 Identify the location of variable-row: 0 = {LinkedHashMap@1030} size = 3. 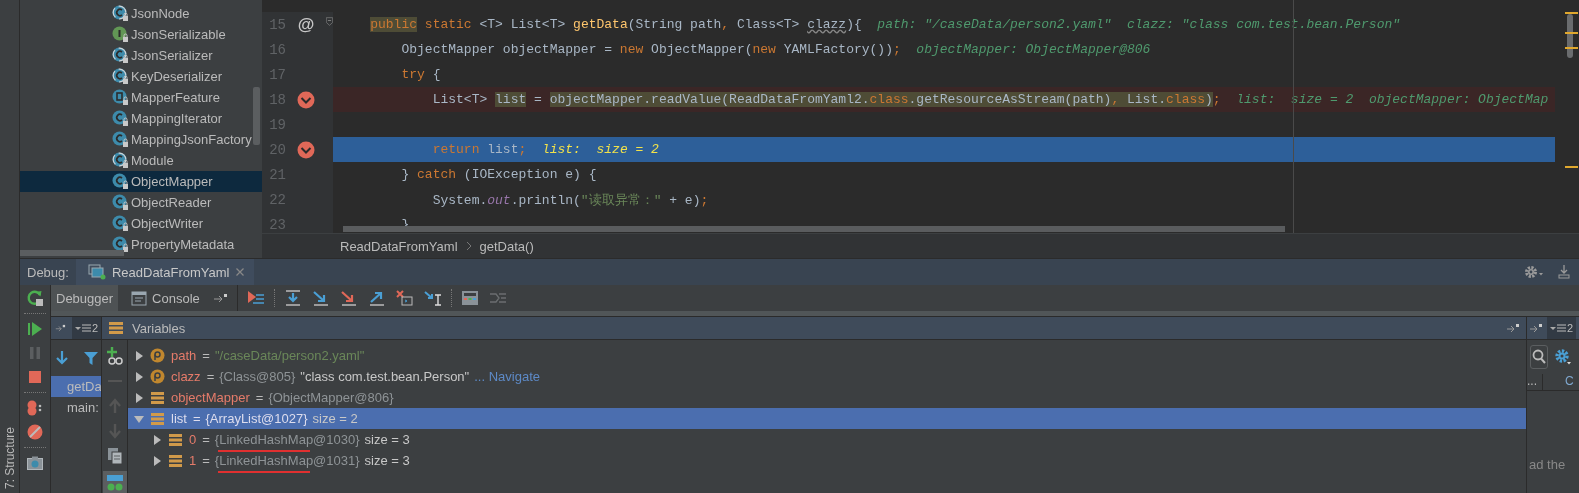
(827, 439).